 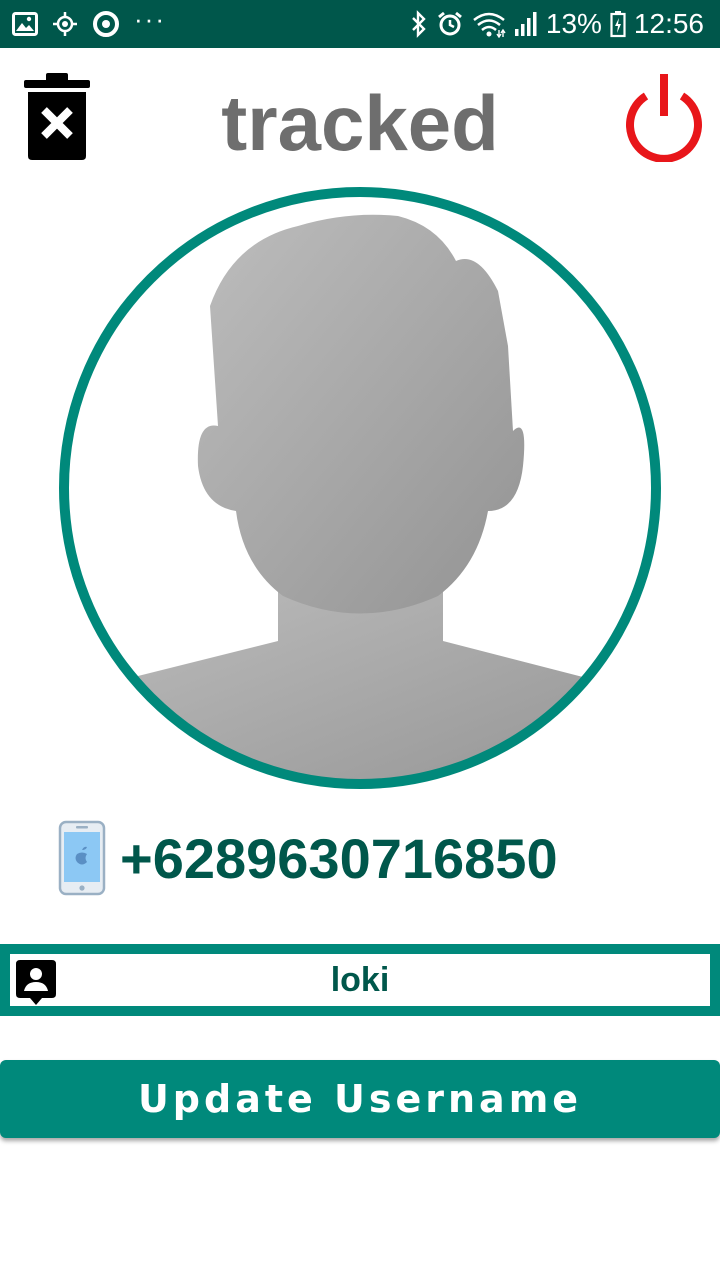 What do you see at coordinates (360, 1099) in the screenshot?
I see `update-username-button: Update Username` at bounding box center [360, 1099].